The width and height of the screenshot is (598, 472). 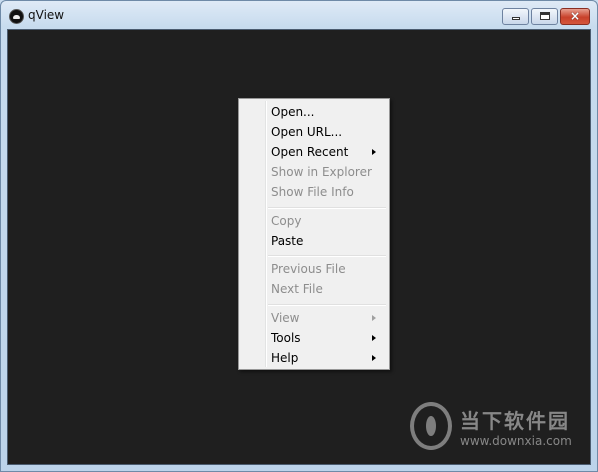 I want to click on menu-item-show-file-info: Show File Info, so click(x=314, y=192).